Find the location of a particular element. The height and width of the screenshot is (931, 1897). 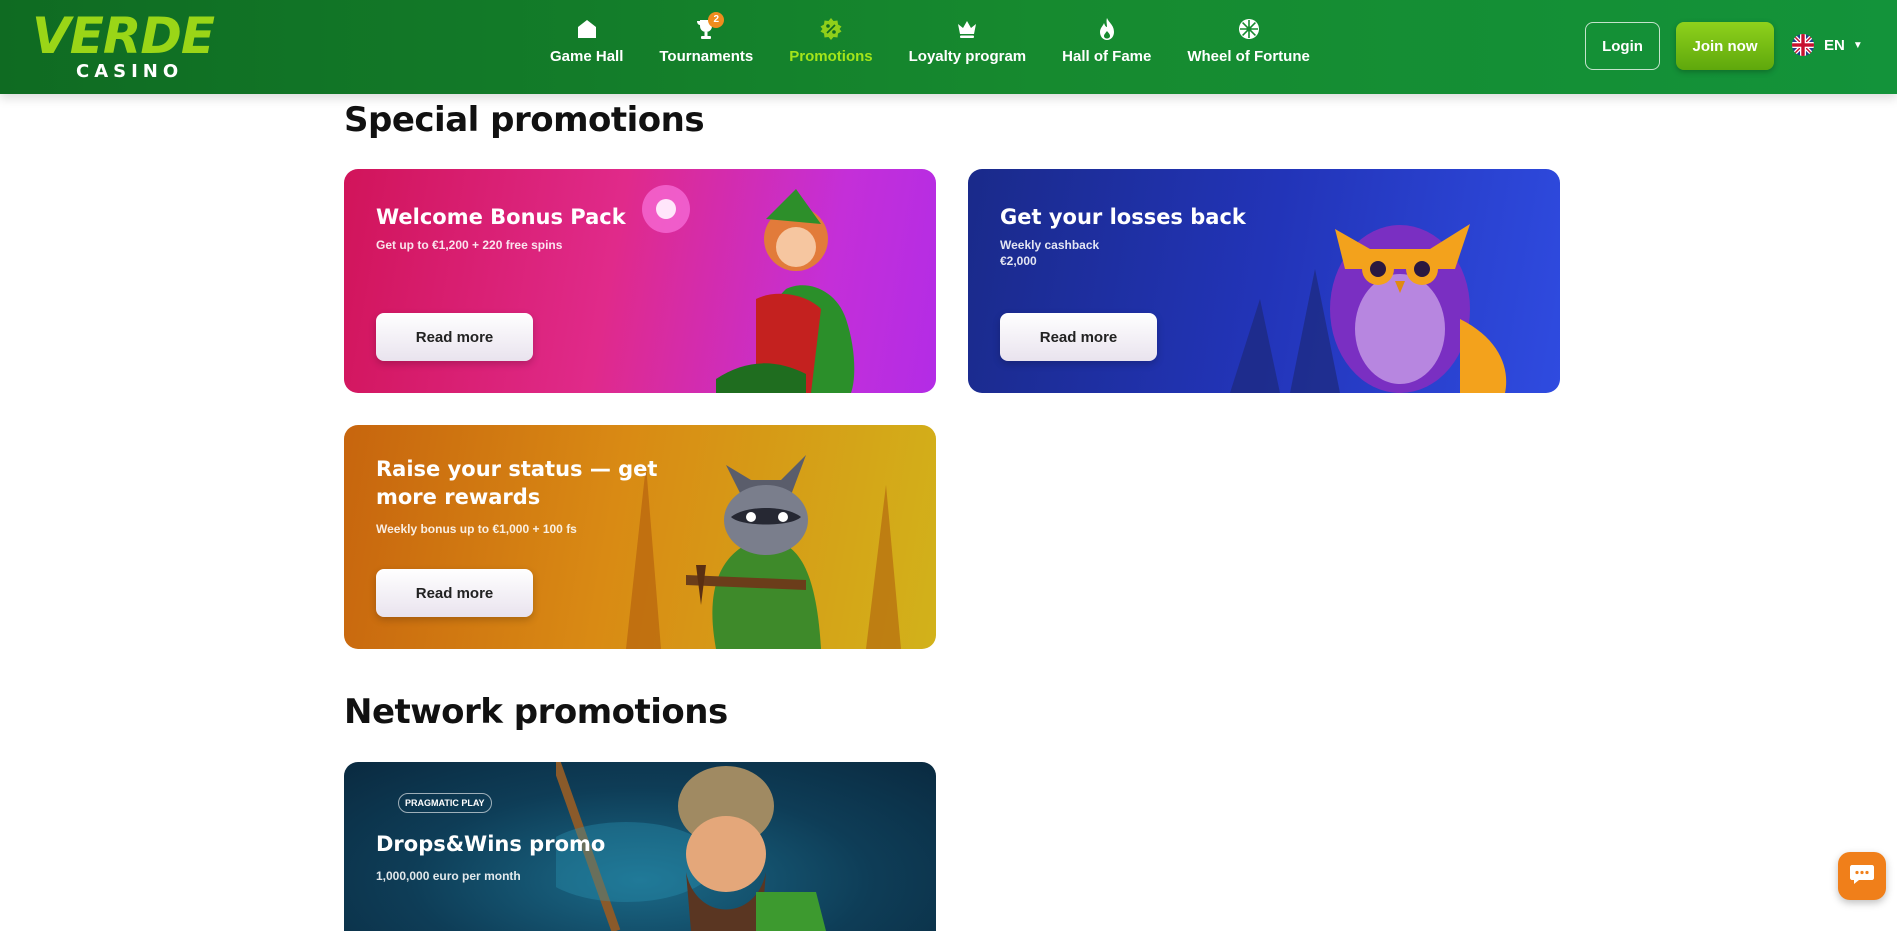

nav-label: Hall of Fame is located at coordinates (1107, 56).